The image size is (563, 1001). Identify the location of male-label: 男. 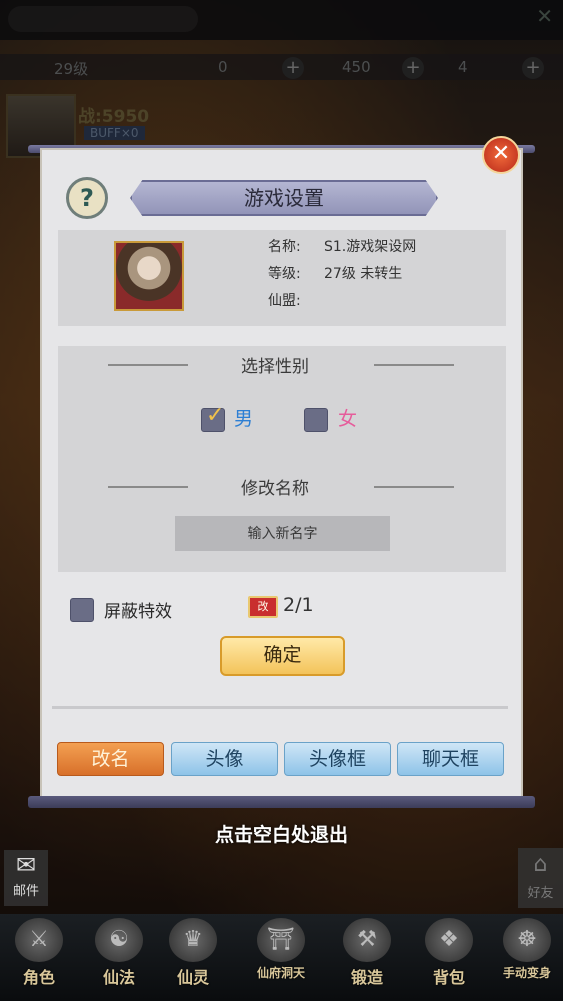
(243, 417).